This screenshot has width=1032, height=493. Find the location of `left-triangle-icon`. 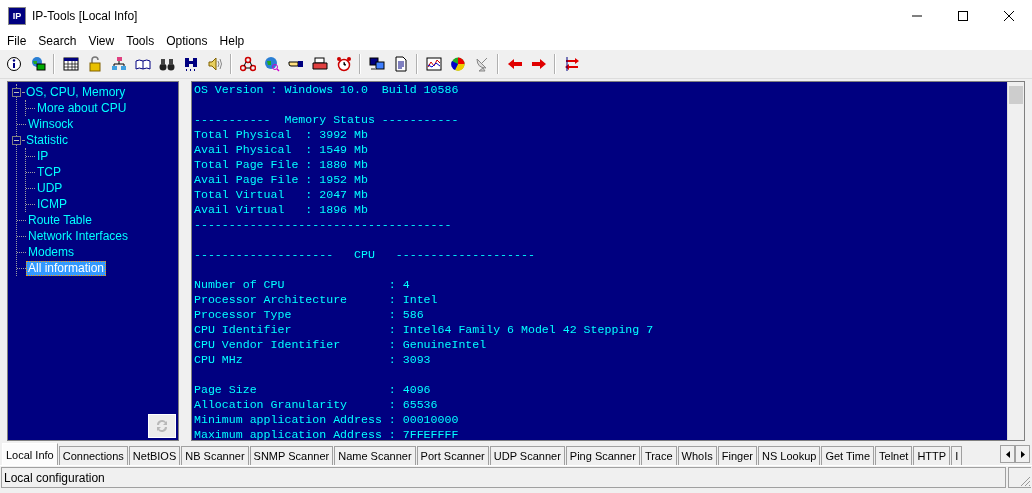

left-triangle-icon is located at coordinates (1007, 454).